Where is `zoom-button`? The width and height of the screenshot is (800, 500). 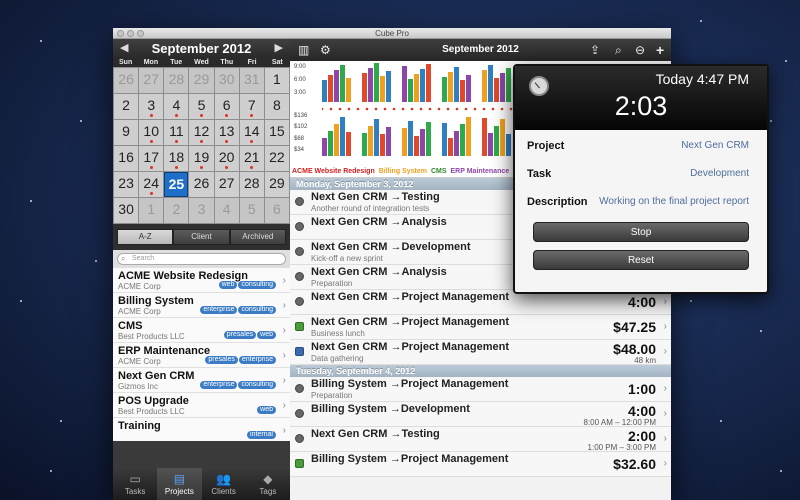 zoom-button is located at coordinates (140, 33).